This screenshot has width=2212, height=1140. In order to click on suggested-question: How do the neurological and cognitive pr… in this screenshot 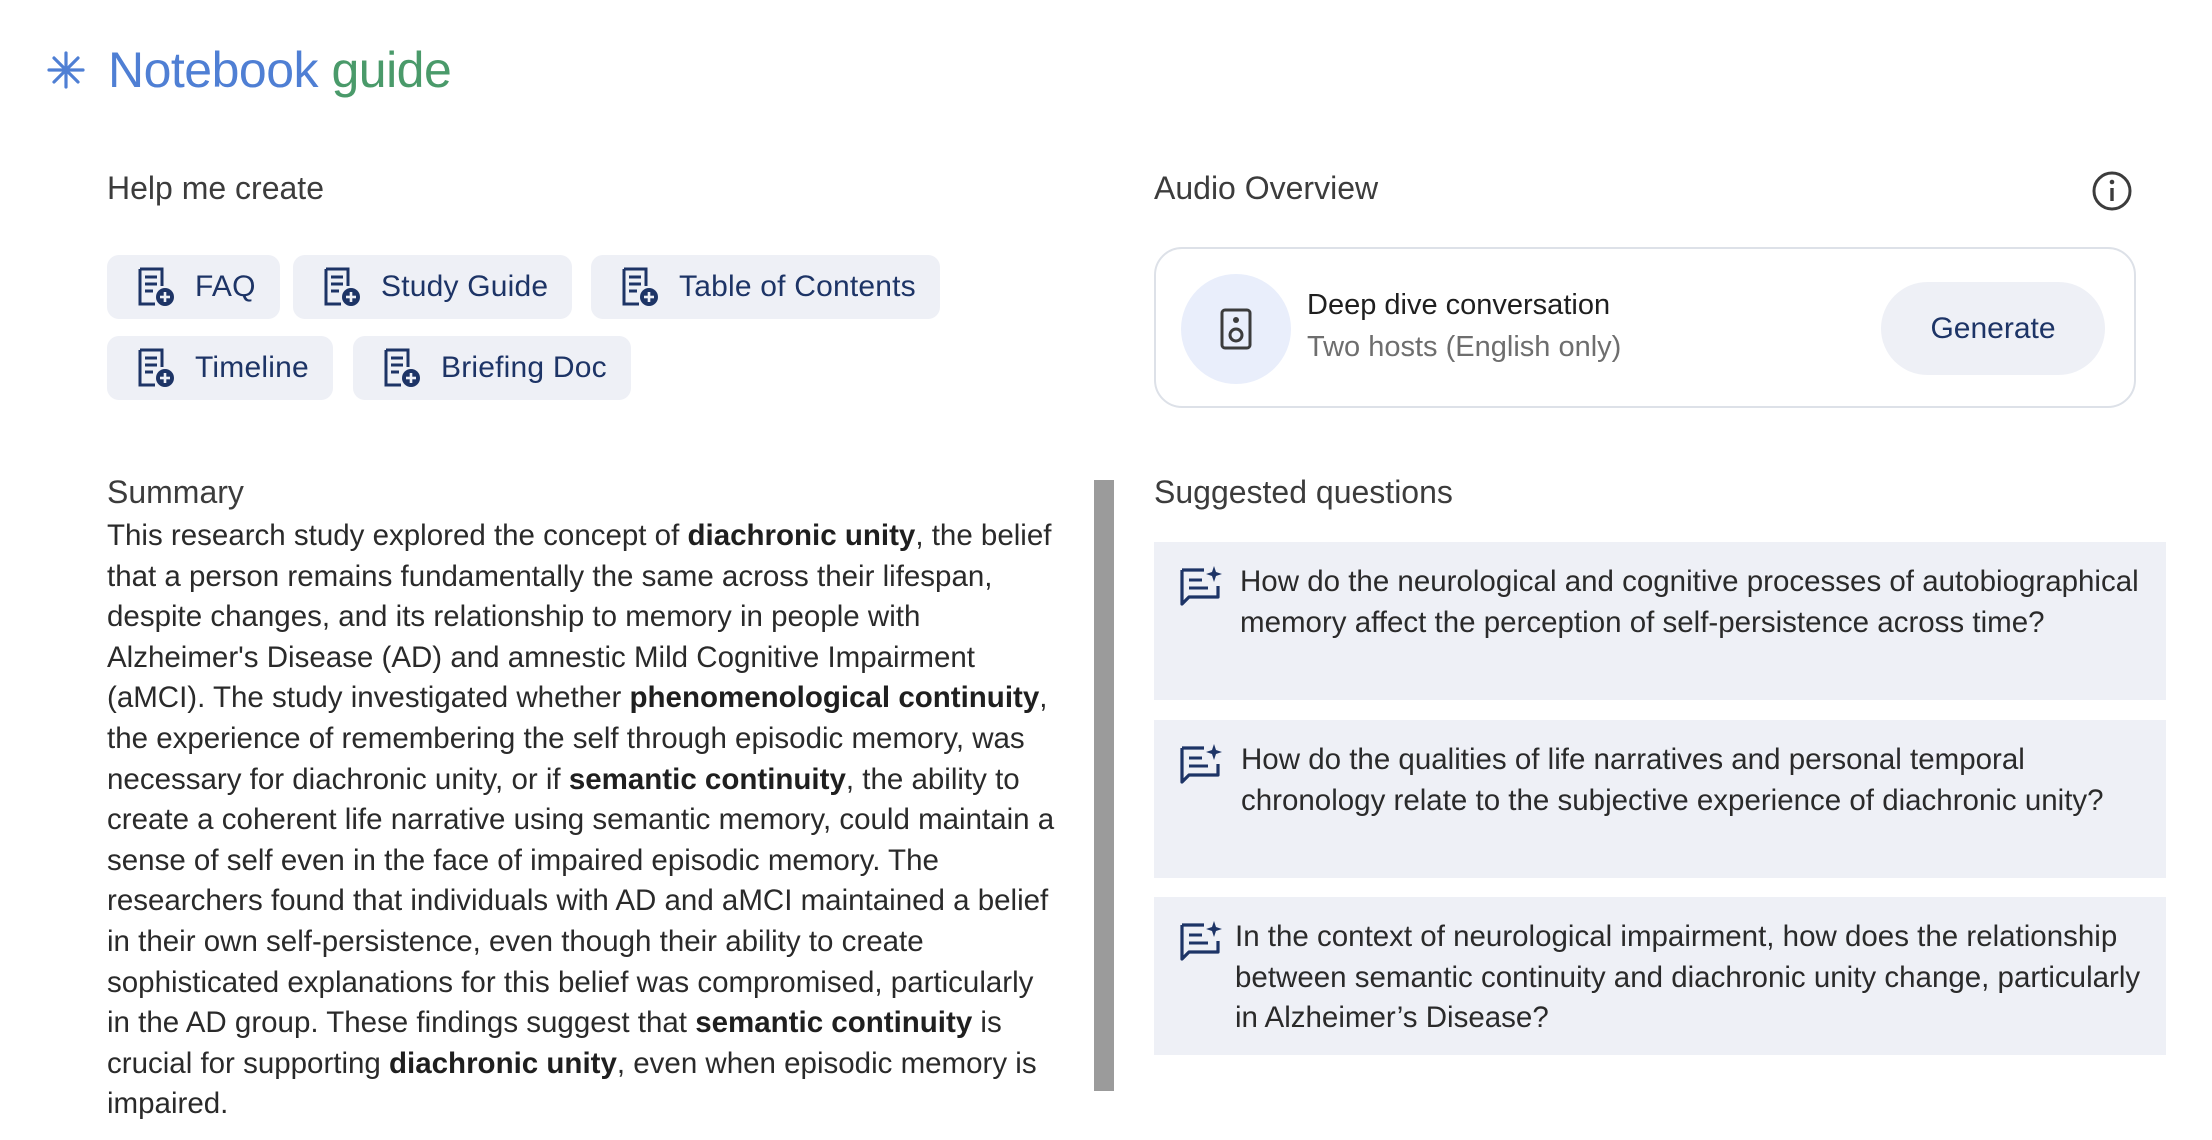, I will do `click(1660, 621)`.